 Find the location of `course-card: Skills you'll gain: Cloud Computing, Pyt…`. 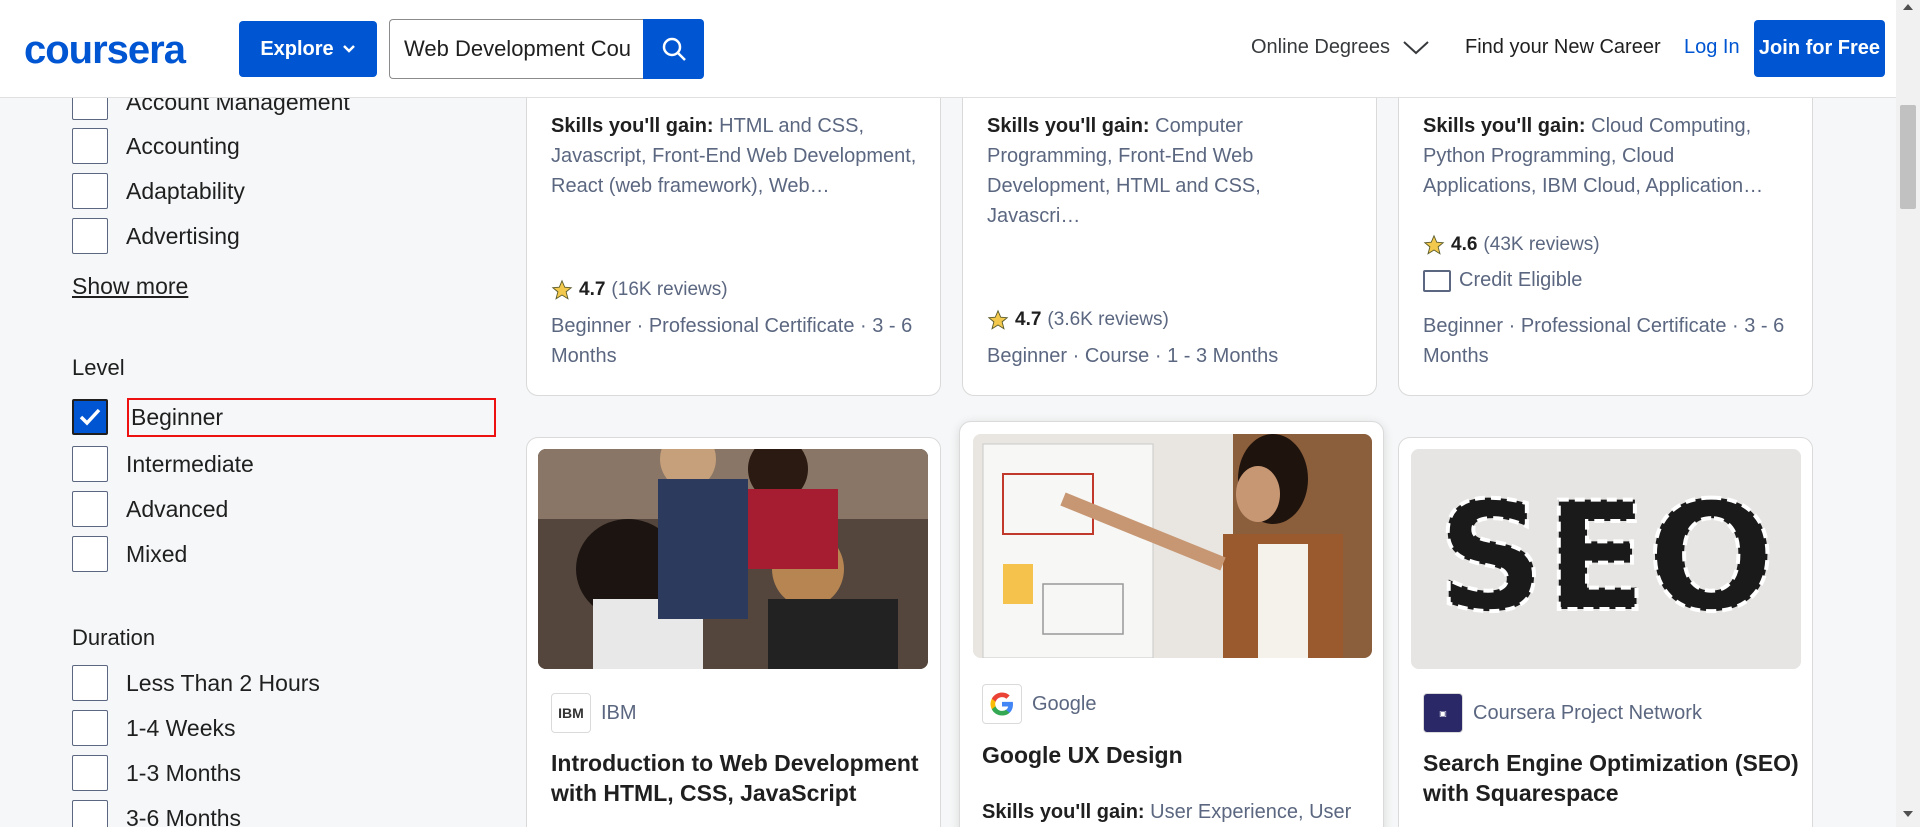

course-card: Skills you'll gain: Cloud Computing, Pyt… is located at coordinates (1605, 228).